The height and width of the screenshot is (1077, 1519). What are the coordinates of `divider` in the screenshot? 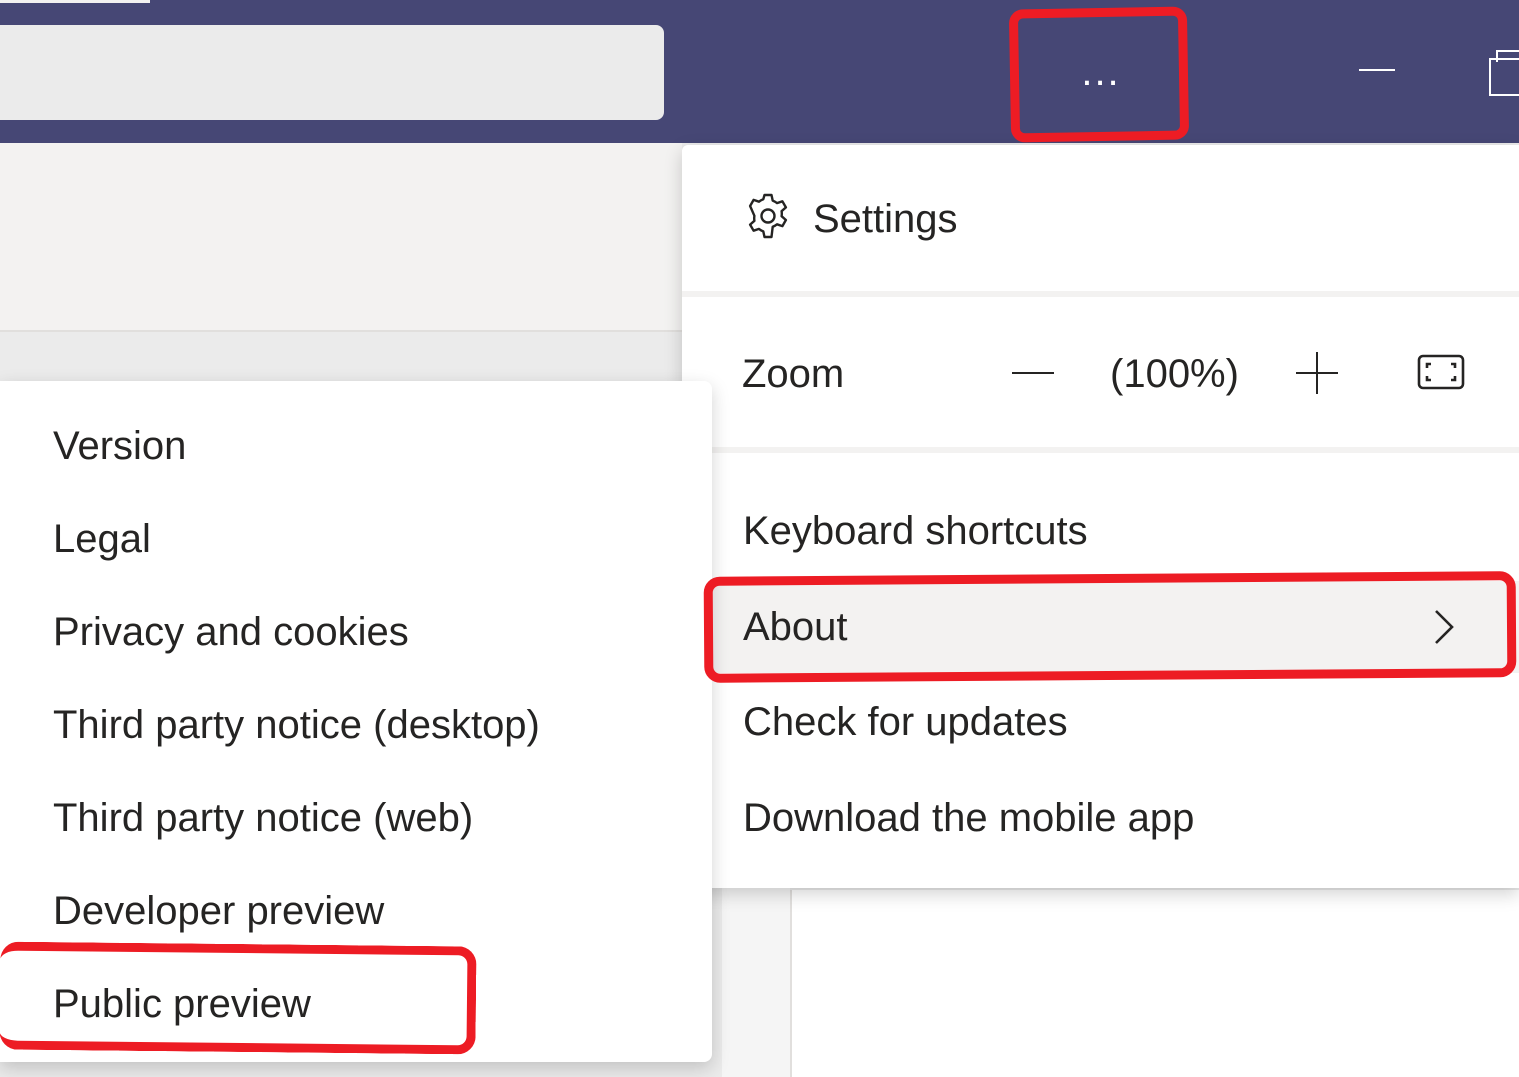 It's located at (1100, 450).